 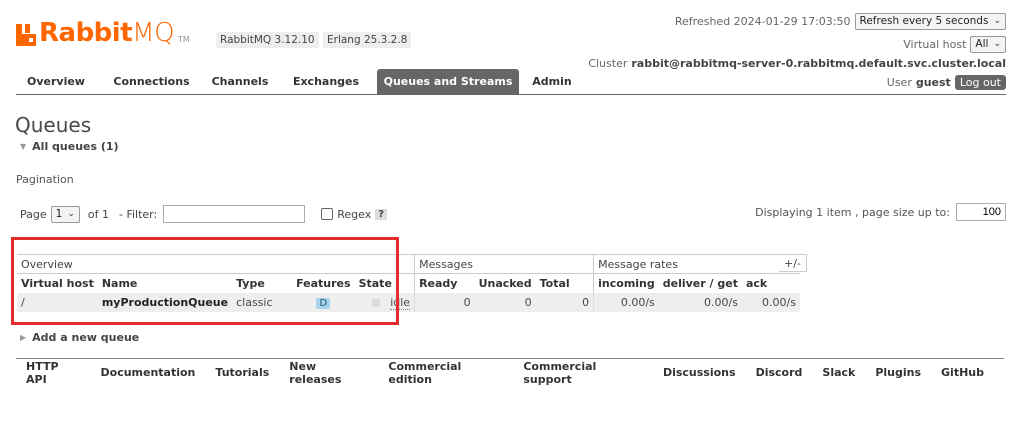 I want to click on rabbitmq-logo: RabbitMQ TM, so click(x=103, y=30).